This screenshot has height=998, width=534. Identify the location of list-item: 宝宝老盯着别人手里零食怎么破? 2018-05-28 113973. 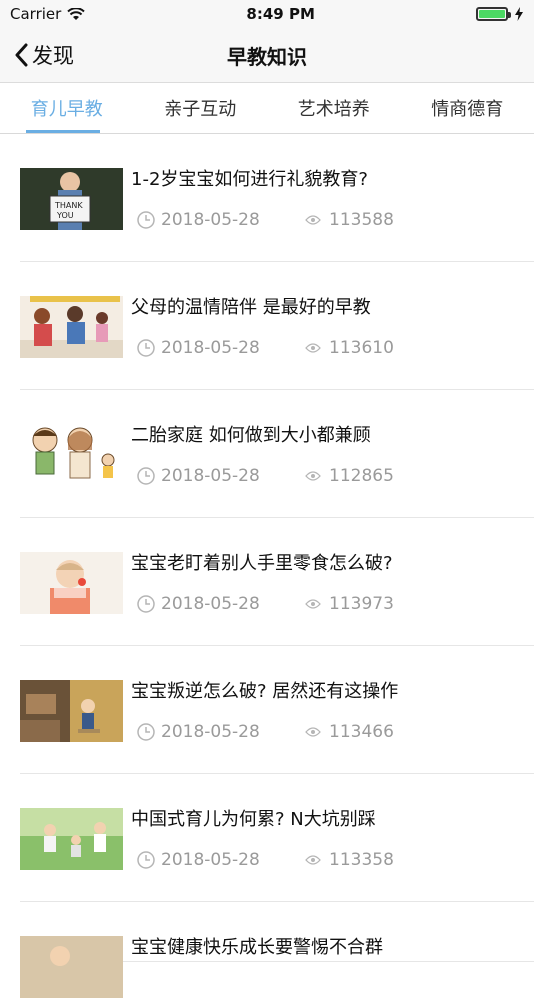
(277, 582).